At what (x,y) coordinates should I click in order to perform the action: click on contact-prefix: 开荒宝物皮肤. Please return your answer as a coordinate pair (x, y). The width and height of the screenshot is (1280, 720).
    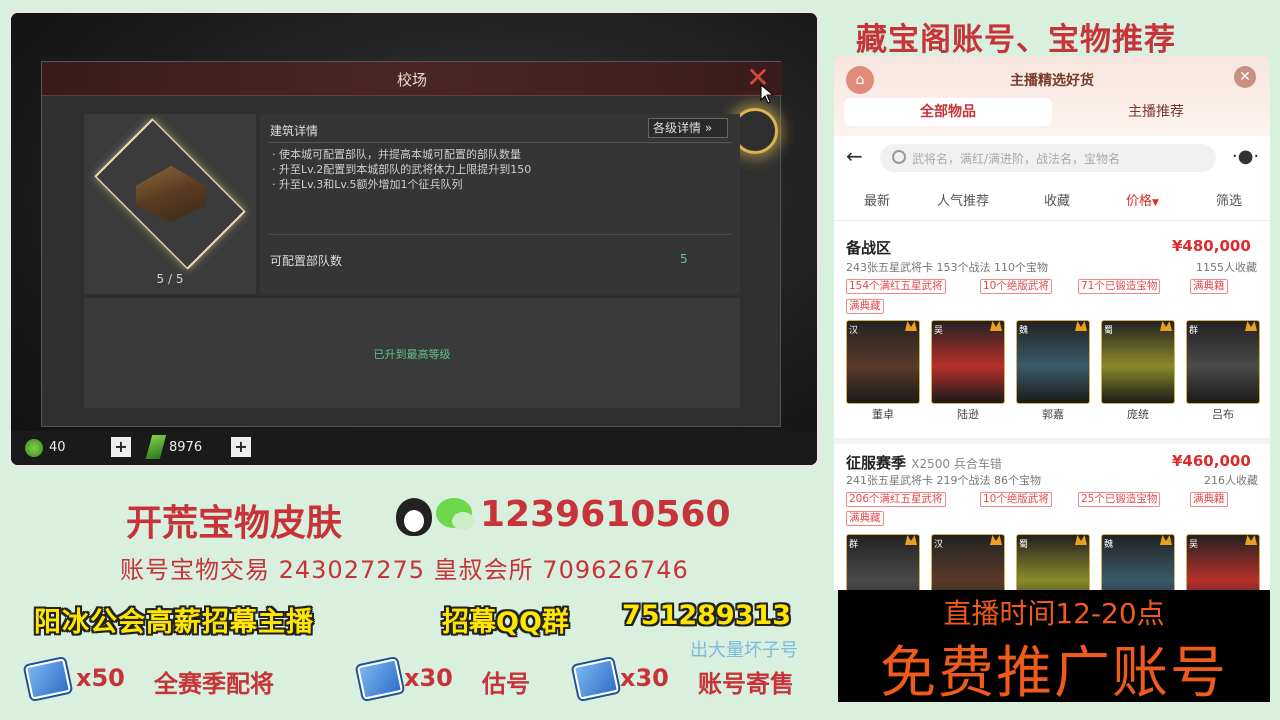
    Looking at the image, I should click on (234, 523).